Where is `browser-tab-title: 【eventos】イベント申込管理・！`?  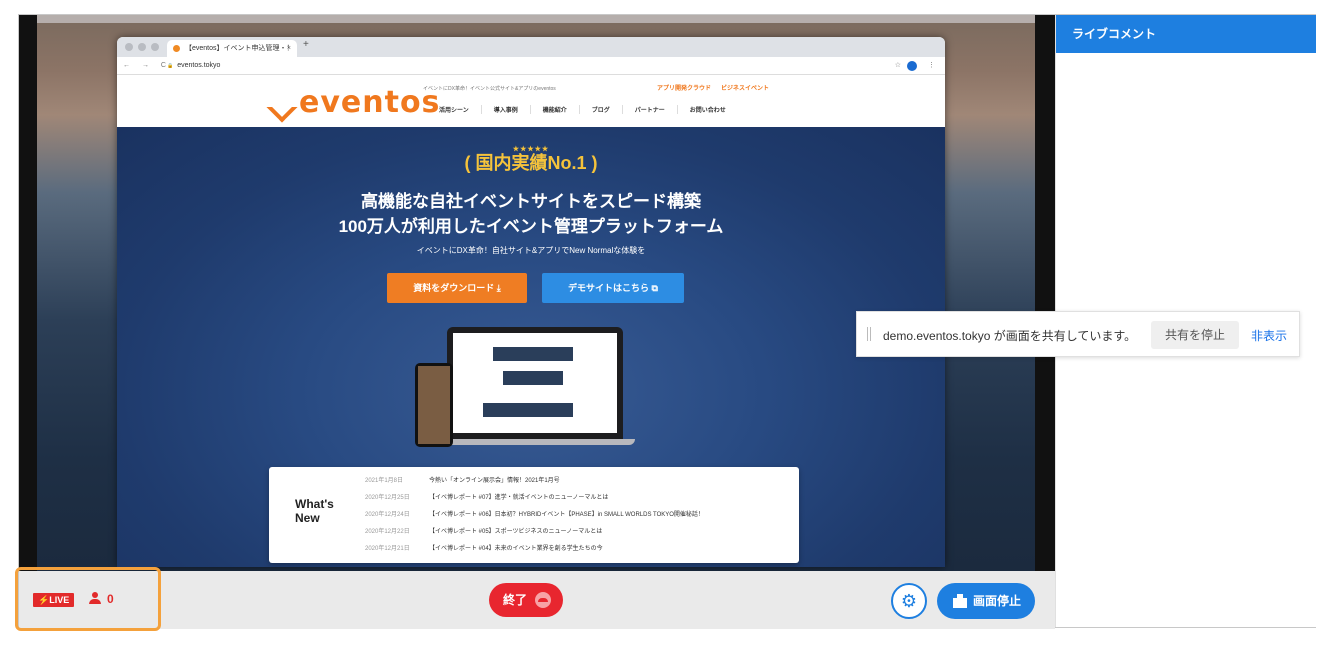 browser-tab-title: 【eventos】イベント申込管理・！ is located at coordinates (239, 48).